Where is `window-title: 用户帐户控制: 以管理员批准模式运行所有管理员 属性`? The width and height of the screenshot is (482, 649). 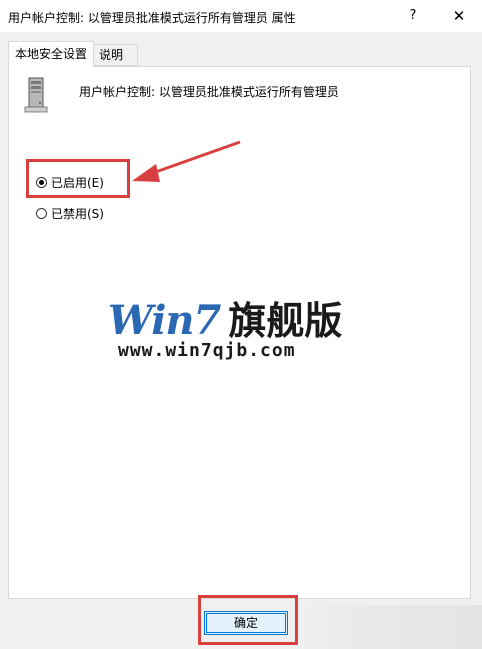
window-title: 用户帐户控制: 以管理员批准模式运行所有管理员 属性 is located at coordinates (152, 18).